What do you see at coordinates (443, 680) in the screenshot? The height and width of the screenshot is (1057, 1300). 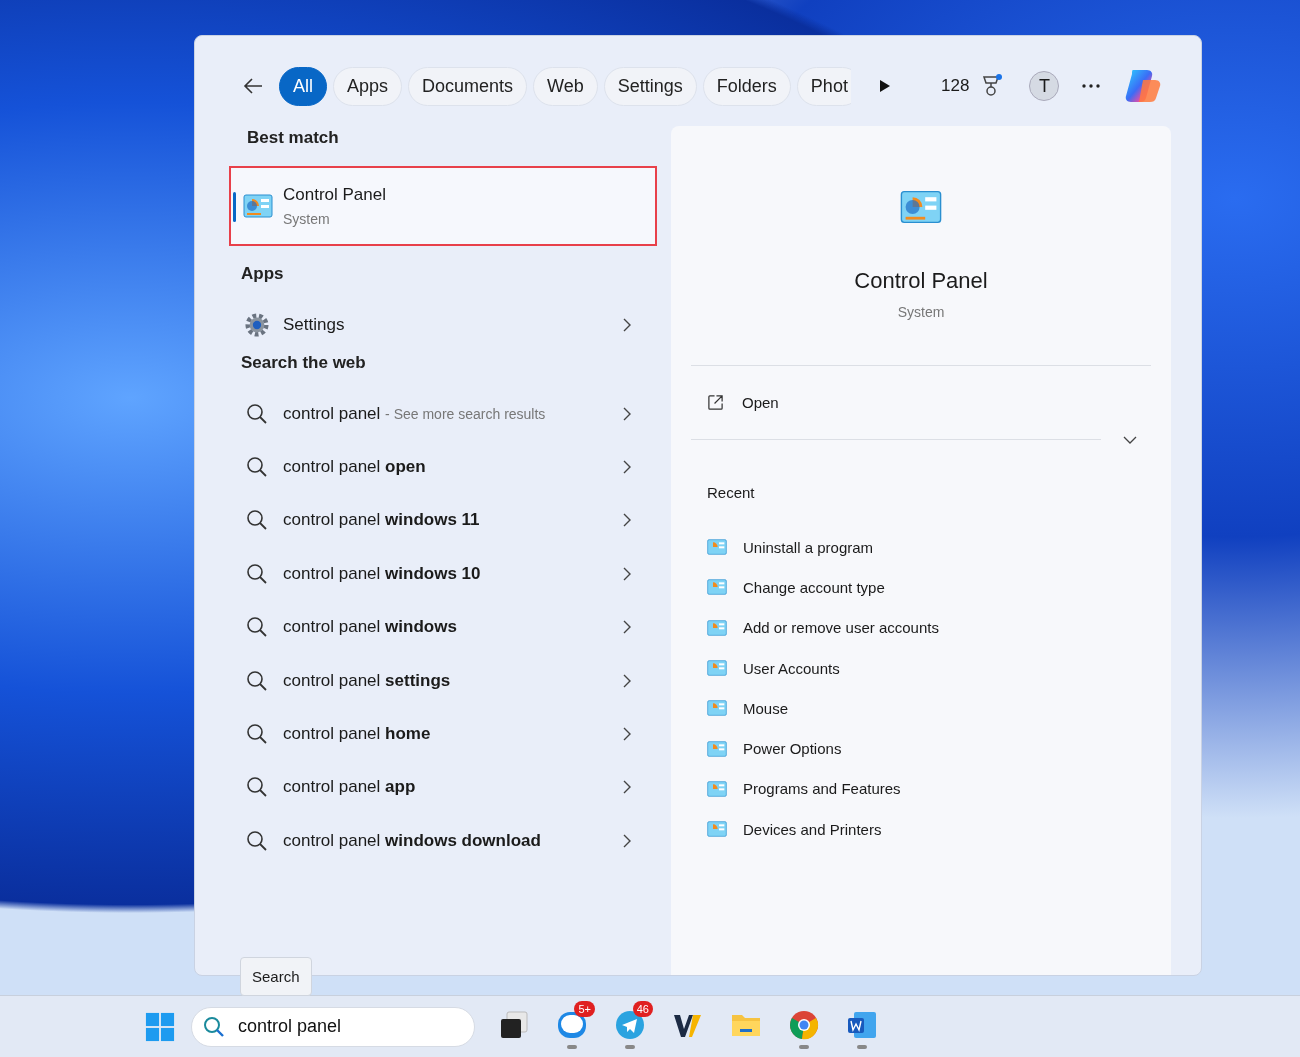 I see `web-search-suggestion: control panel settings` at bounding box center [443, 680].